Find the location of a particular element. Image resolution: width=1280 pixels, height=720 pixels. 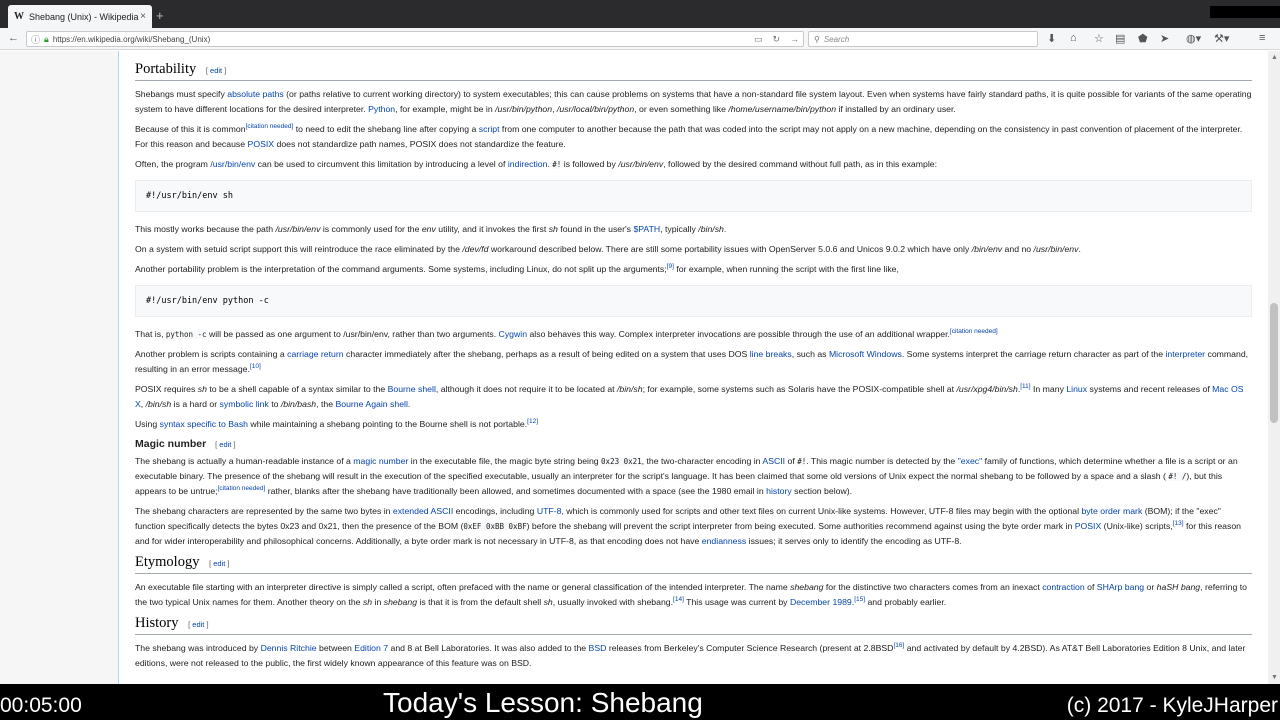

citation-10: [10] is located at coordinates (255, 366).